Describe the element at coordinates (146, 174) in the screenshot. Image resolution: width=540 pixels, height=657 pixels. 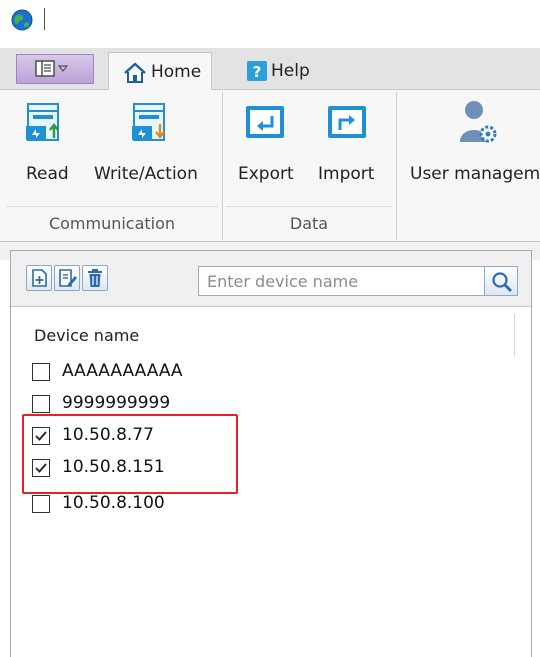
I see `write-action-label: Write/Action` at that location.